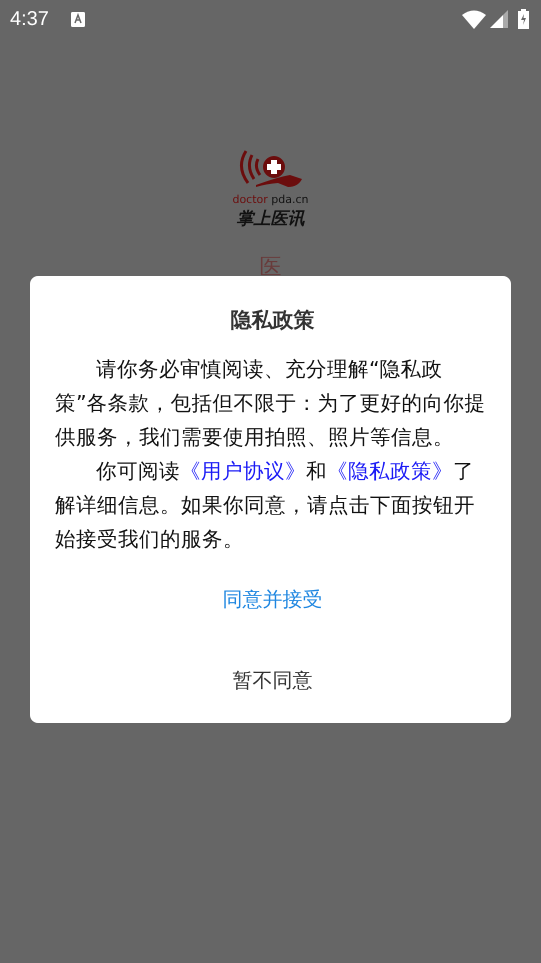  I want to click on keyboard-notification-icon, so click(77, 19).